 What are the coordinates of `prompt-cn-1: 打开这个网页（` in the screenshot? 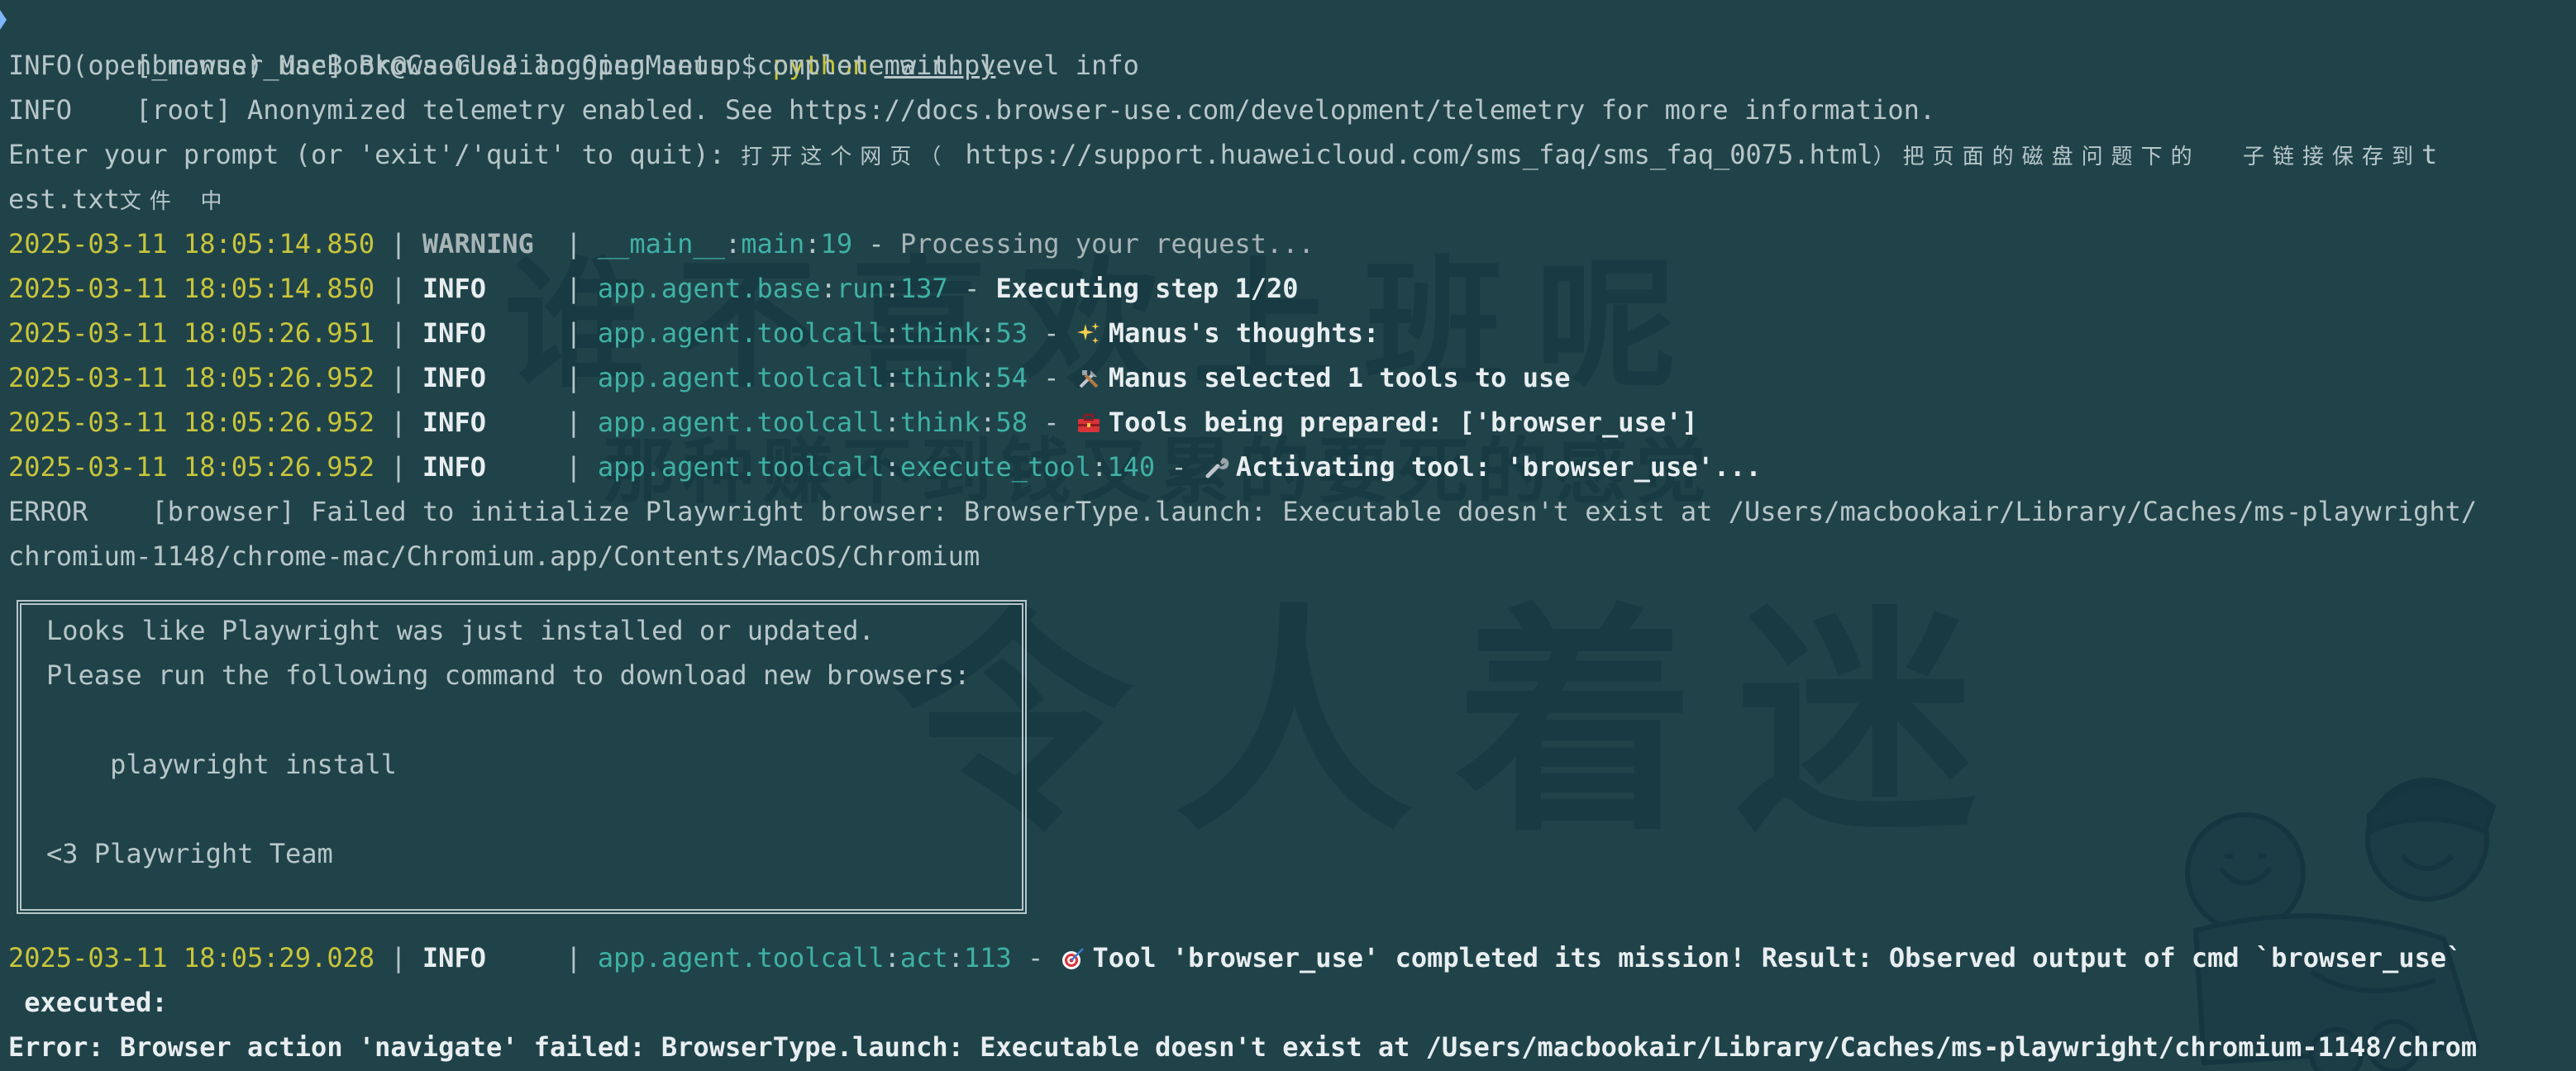 It's located at (846, 157).